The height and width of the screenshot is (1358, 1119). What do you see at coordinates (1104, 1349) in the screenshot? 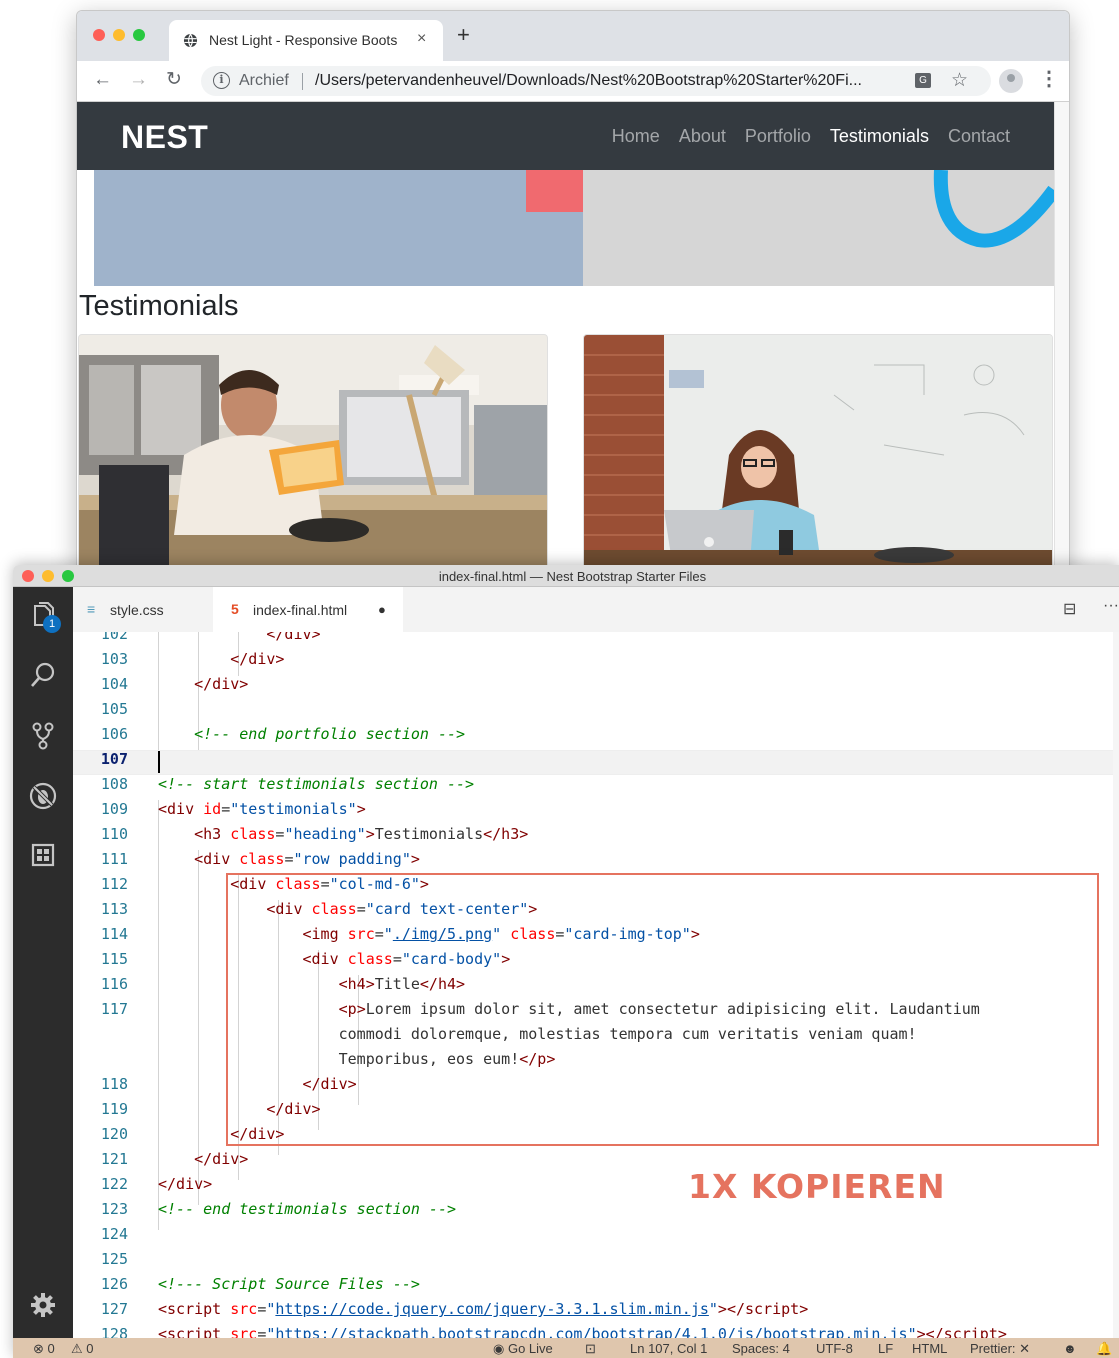
I see `notifications-bell-icon: 🔔` at bounding box center [1104, 1349].